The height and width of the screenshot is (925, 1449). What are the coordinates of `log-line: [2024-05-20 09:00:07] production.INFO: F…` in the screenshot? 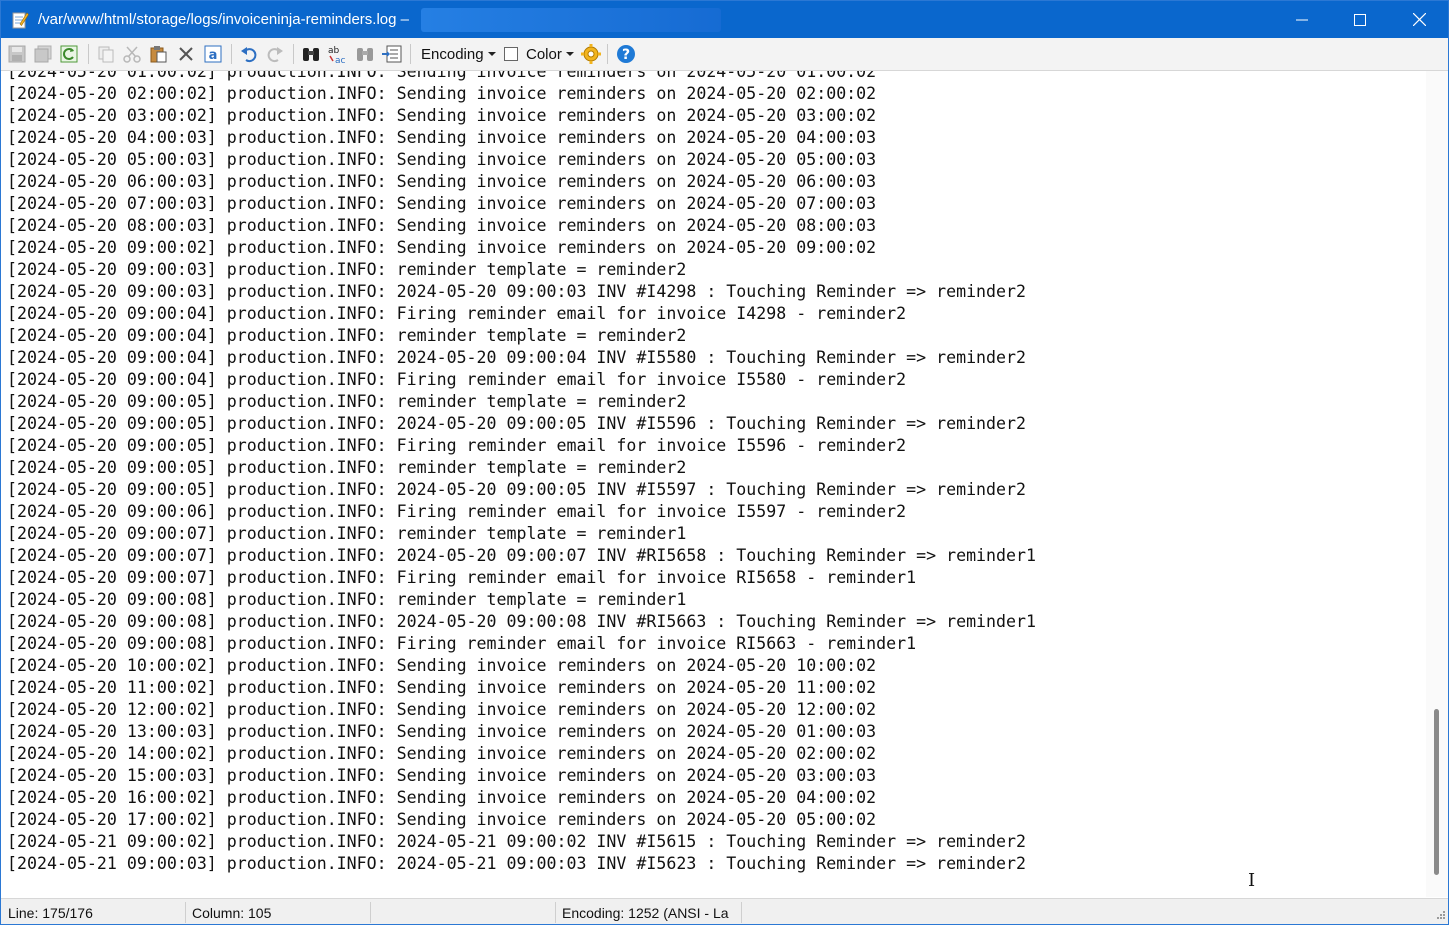 It's located at (462, 577).